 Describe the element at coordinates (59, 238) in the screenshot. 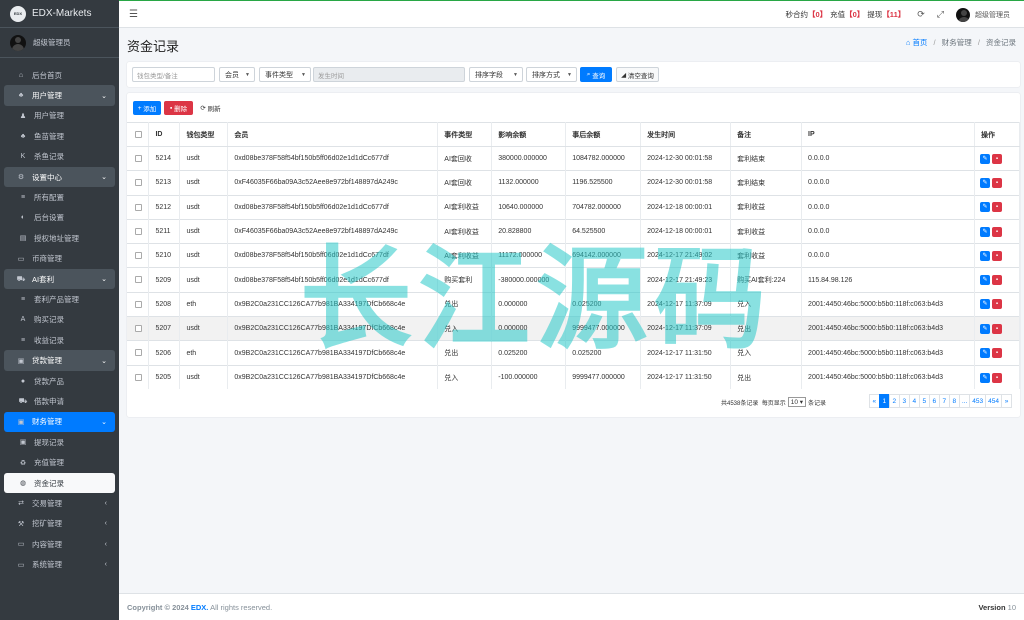

I see `sidebar-item: ▤ 授权地址管理` at that location.